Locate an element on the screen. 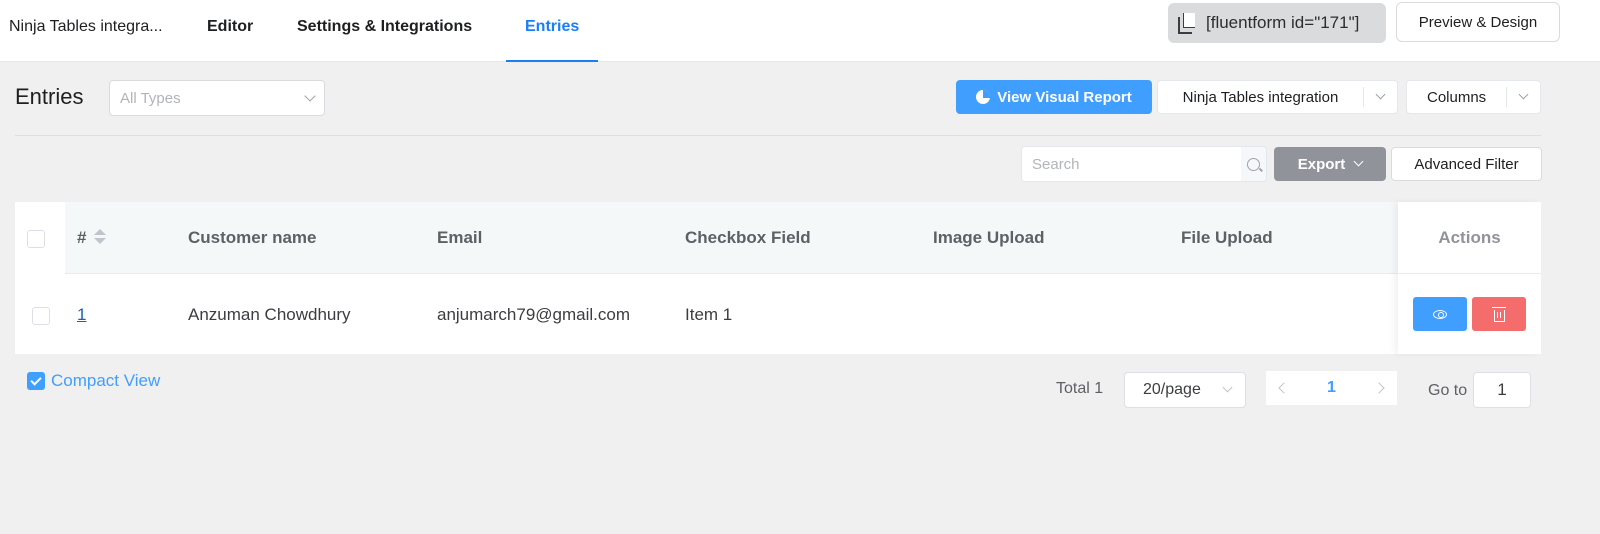 This screenshot has width=1600, height=534. form-selector-dropdown: Ninja Tables integration is located at coordinates (1277, 97).